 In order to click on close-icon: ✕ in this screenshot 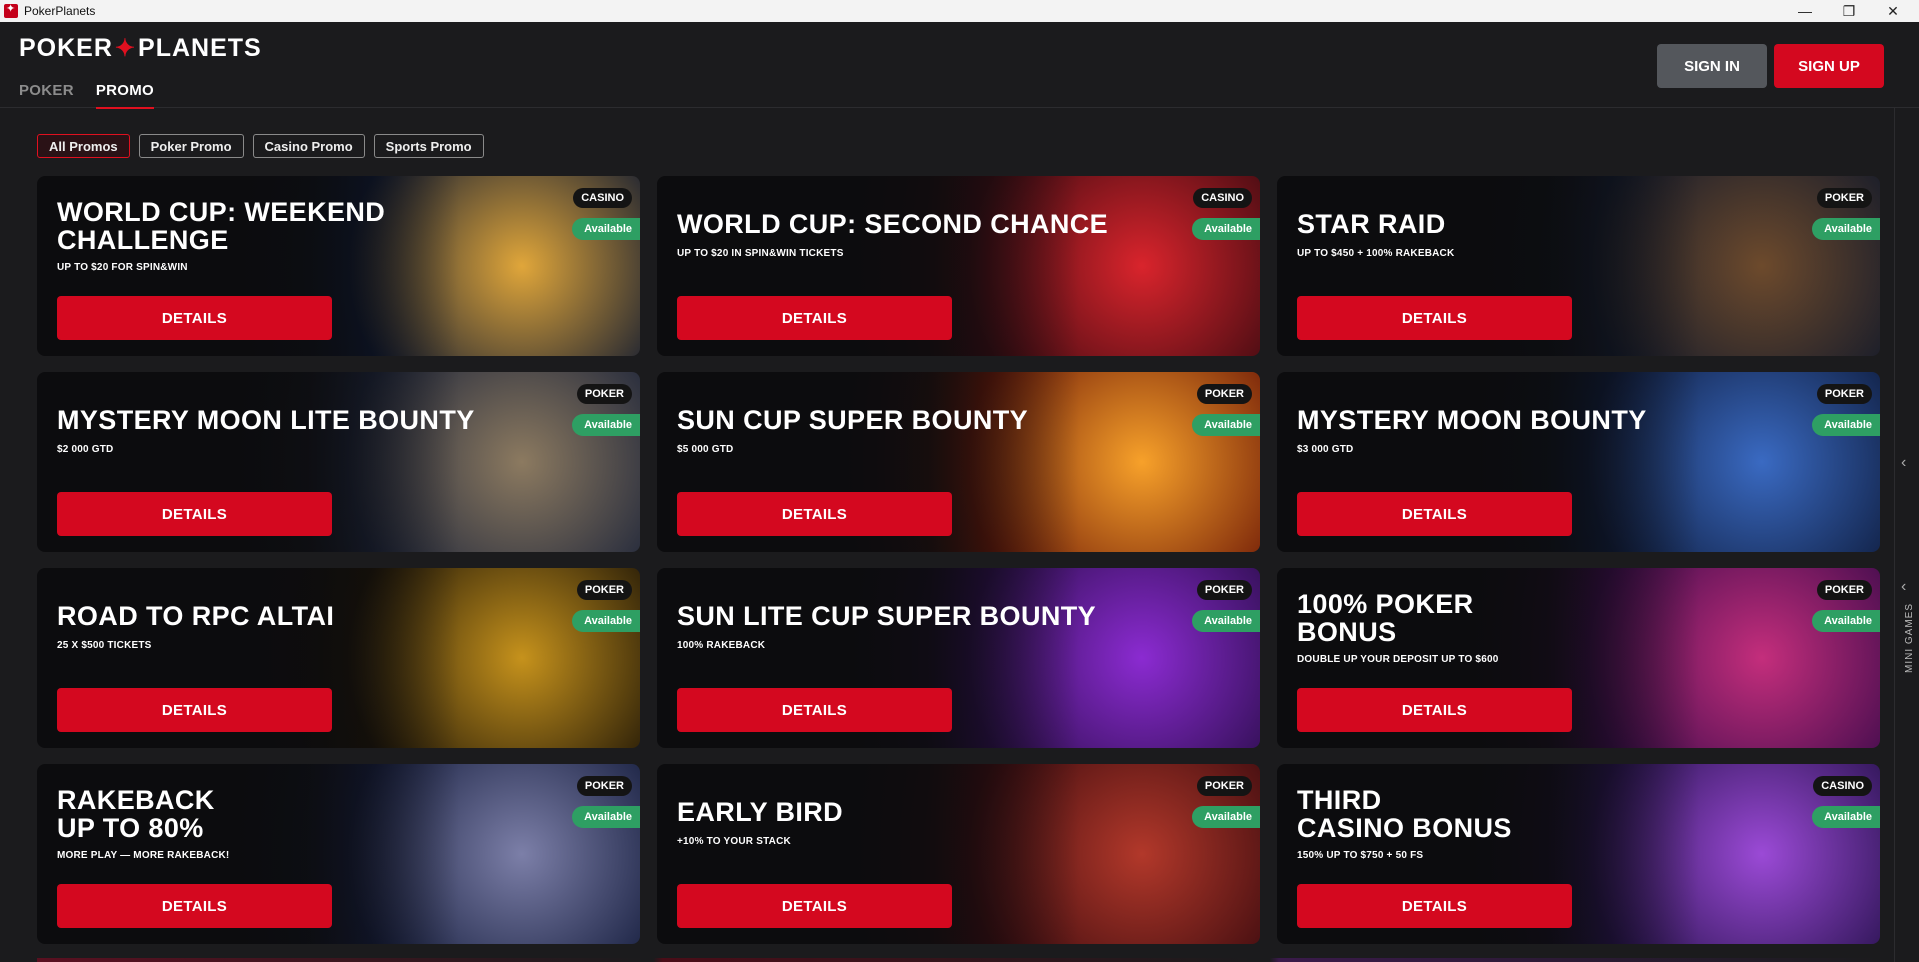, I will do `click(1893, 11)`.